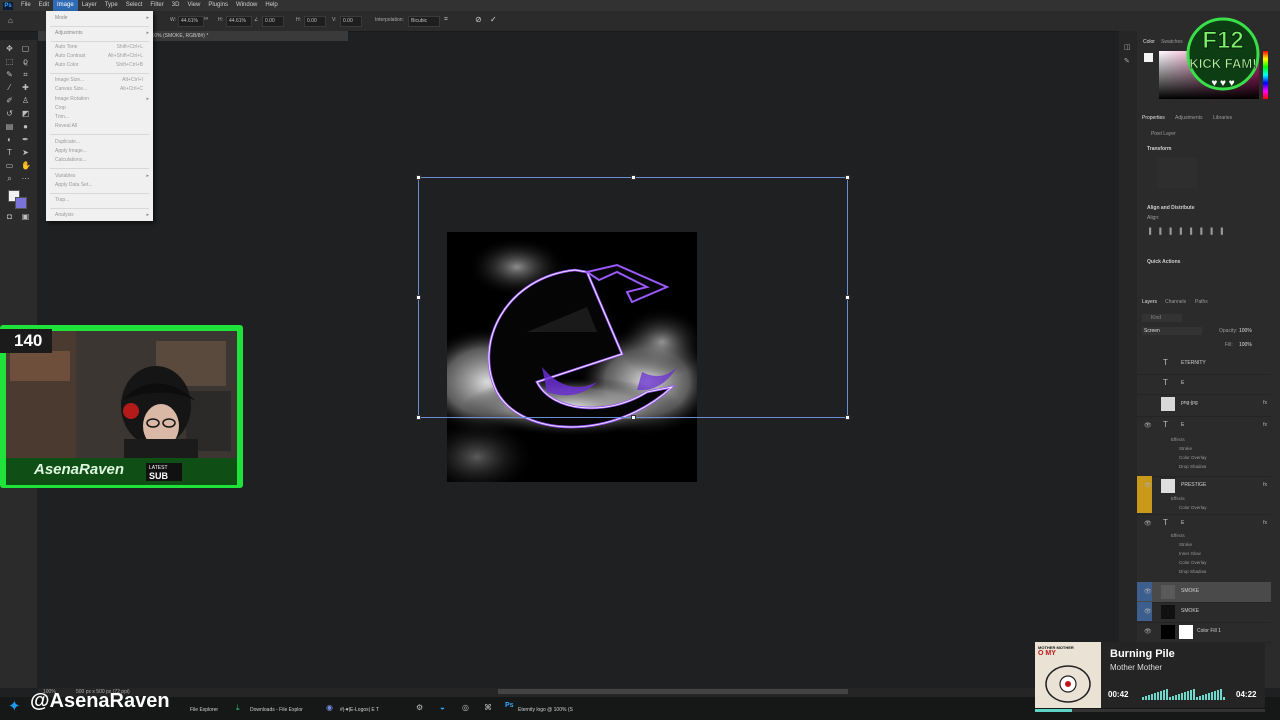  I want to click on menu-type: Type, so click(111, 5).